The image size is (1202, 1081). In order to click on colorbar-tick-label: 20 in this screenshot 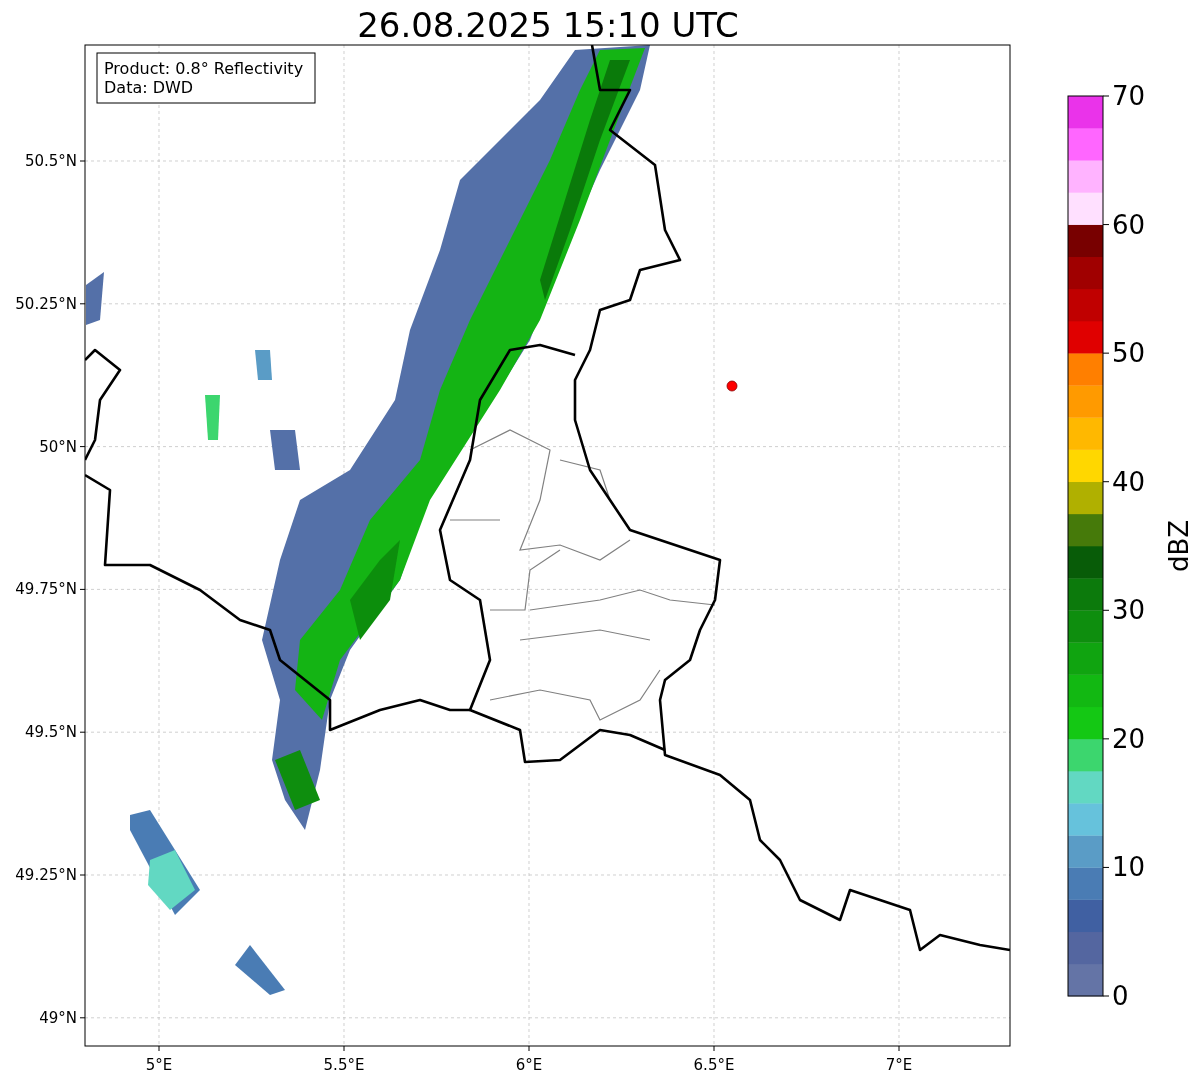, I will do `click(1129, 738)`.